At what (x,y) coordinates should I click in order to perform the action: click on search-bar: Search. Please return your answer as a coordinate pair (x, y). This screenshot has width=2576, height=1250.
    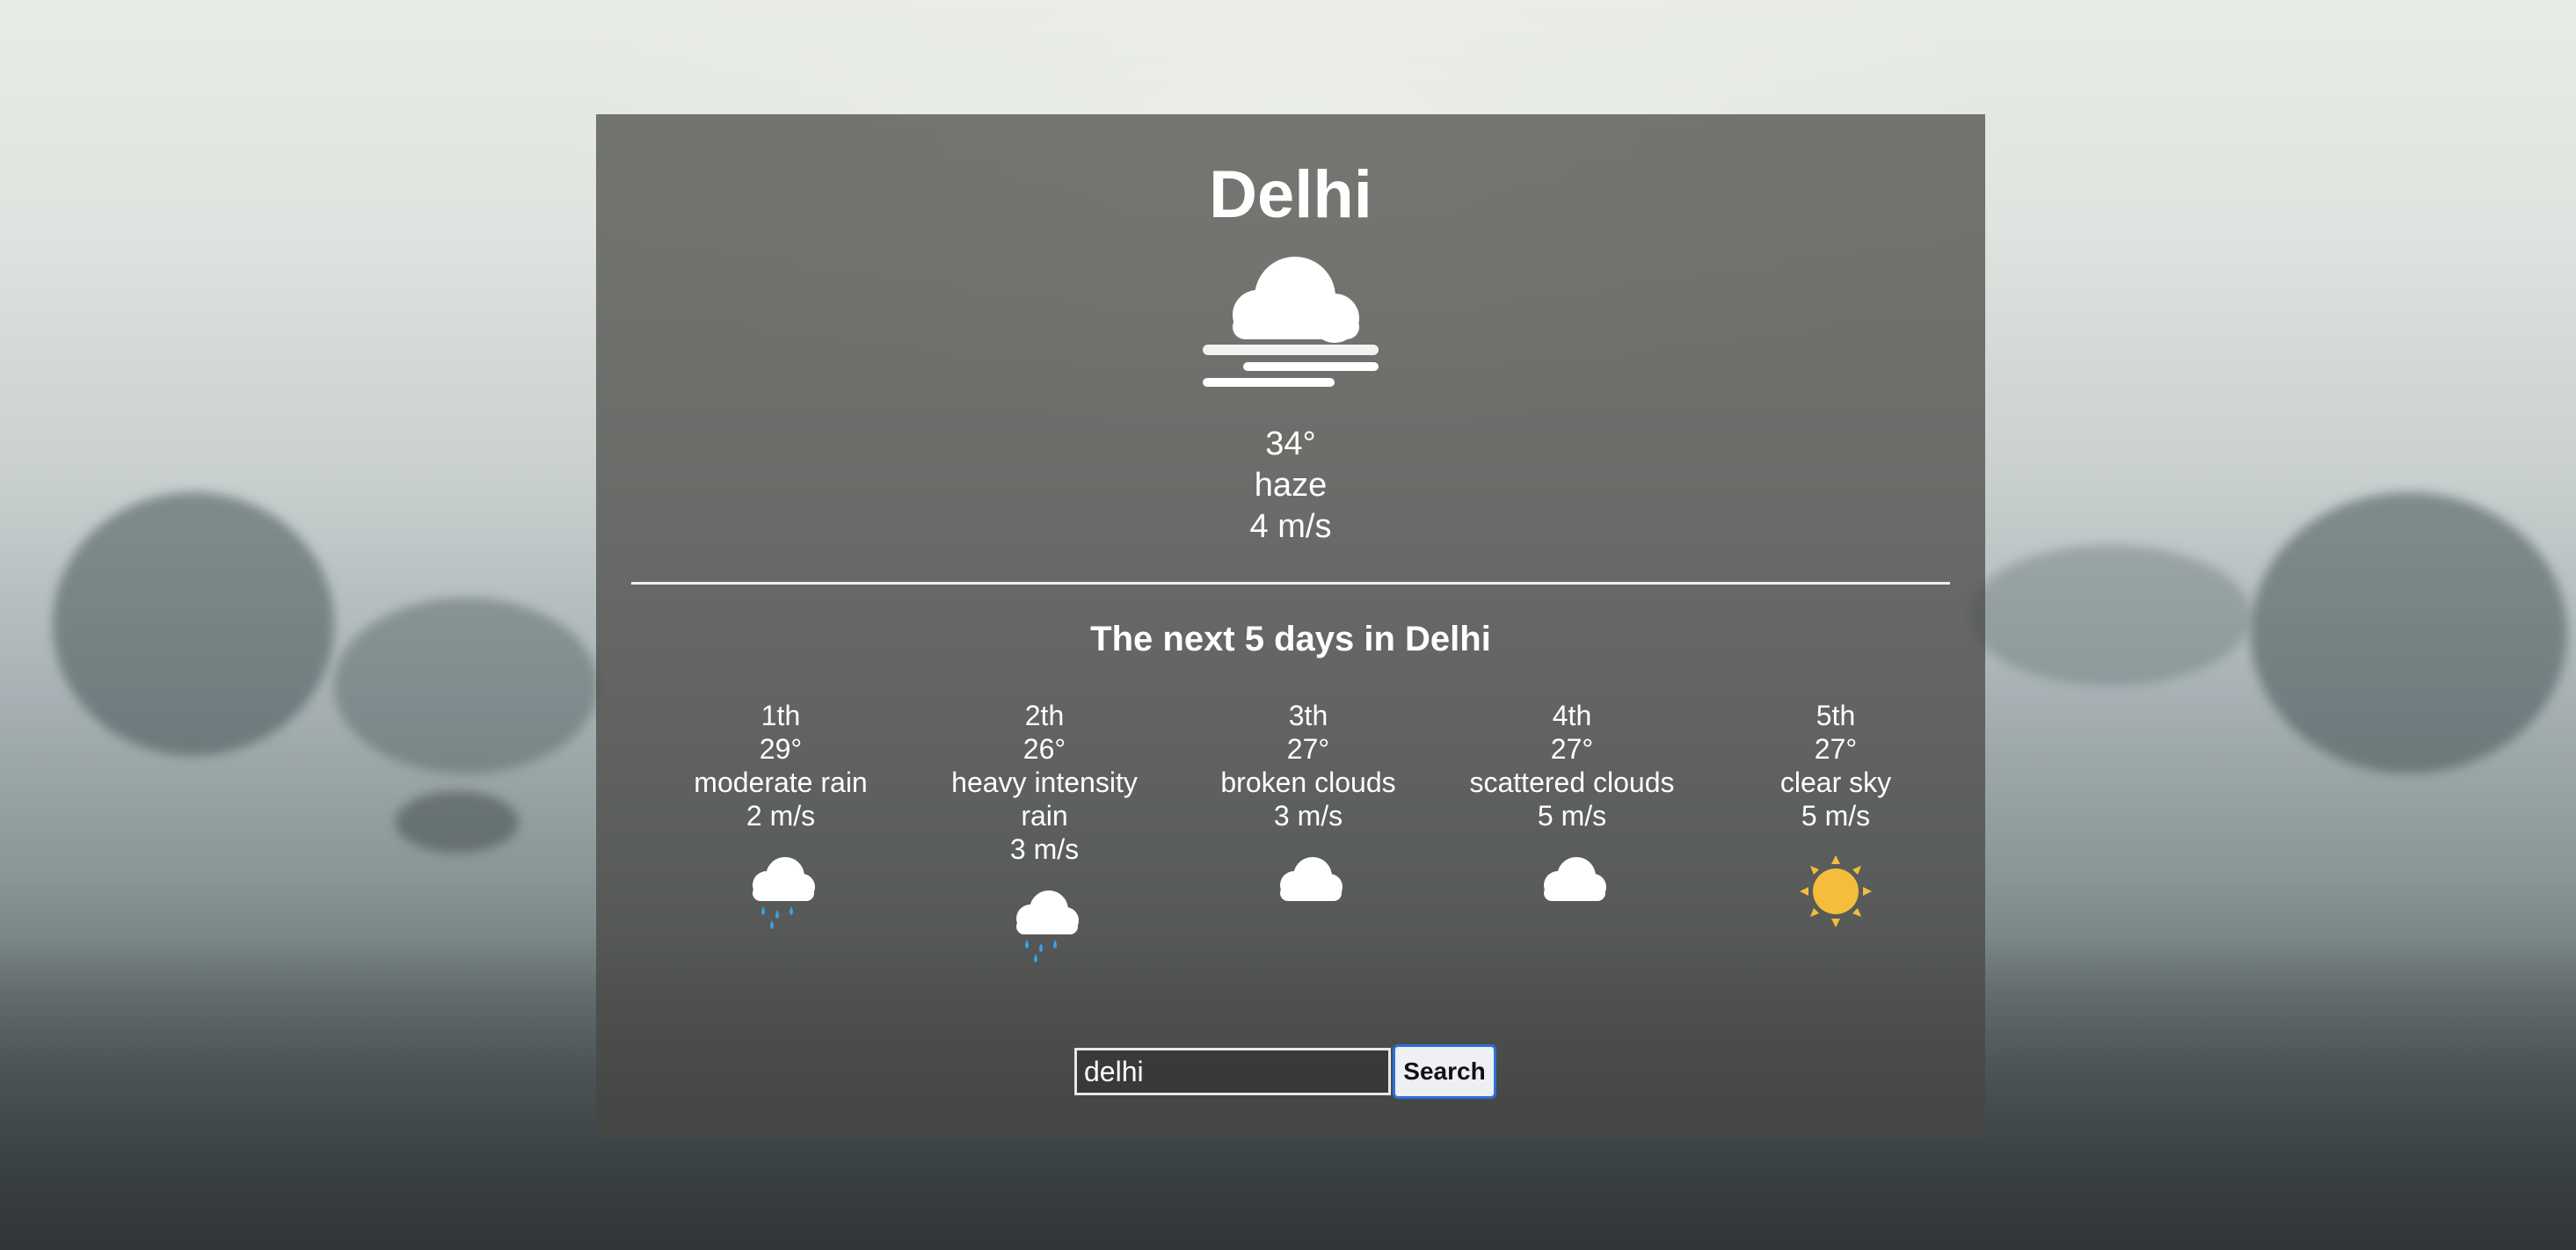
    Looking at the image, I should click on (1285, 1071).